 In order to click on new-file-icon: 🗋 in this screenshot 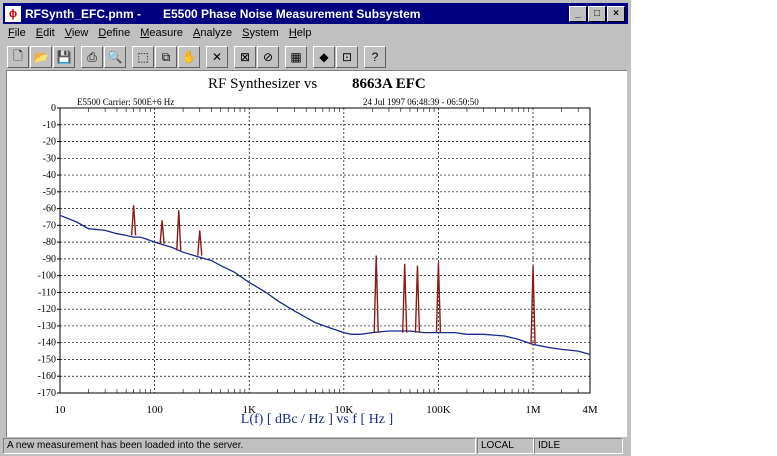, I will do `click(18, 57)`.